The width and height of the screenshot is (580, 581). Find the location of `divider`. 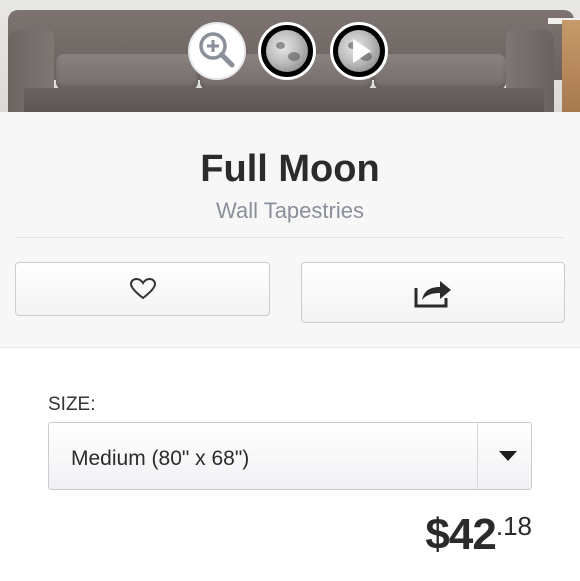

divider is located at coordinates (290, 237).